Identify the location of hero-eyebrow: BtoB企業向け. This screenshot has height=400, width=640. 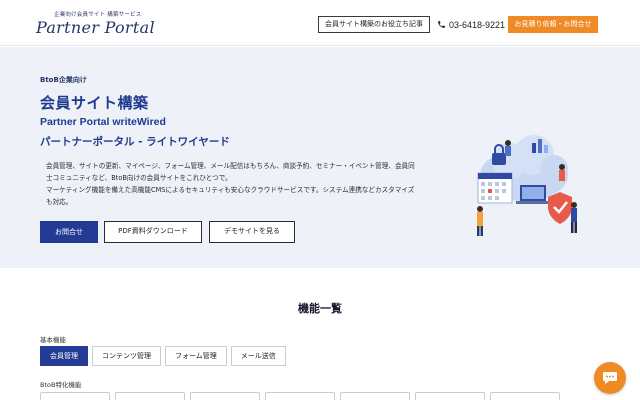
(63, 80).